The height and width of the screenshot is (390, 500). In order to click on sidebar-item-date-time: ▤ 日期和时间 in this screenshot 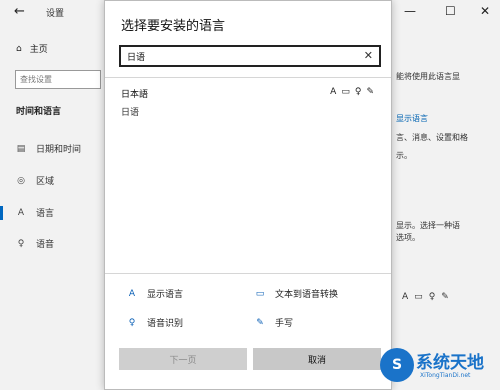, I will do `click(49, 149)`.